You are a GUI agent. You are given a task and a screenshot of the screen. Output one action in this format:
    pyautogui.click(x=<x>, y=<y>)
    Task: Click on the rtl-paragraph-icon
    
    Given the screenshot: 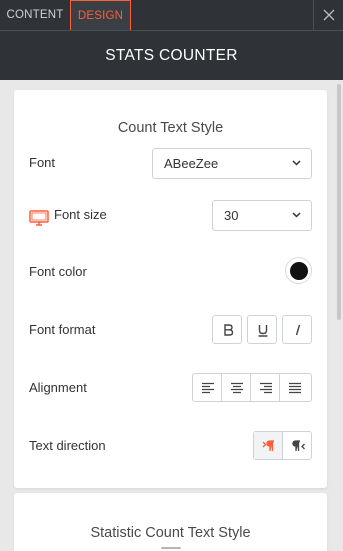 What is the action you would take?
    pyautogui.click(x=298, y=445)
    